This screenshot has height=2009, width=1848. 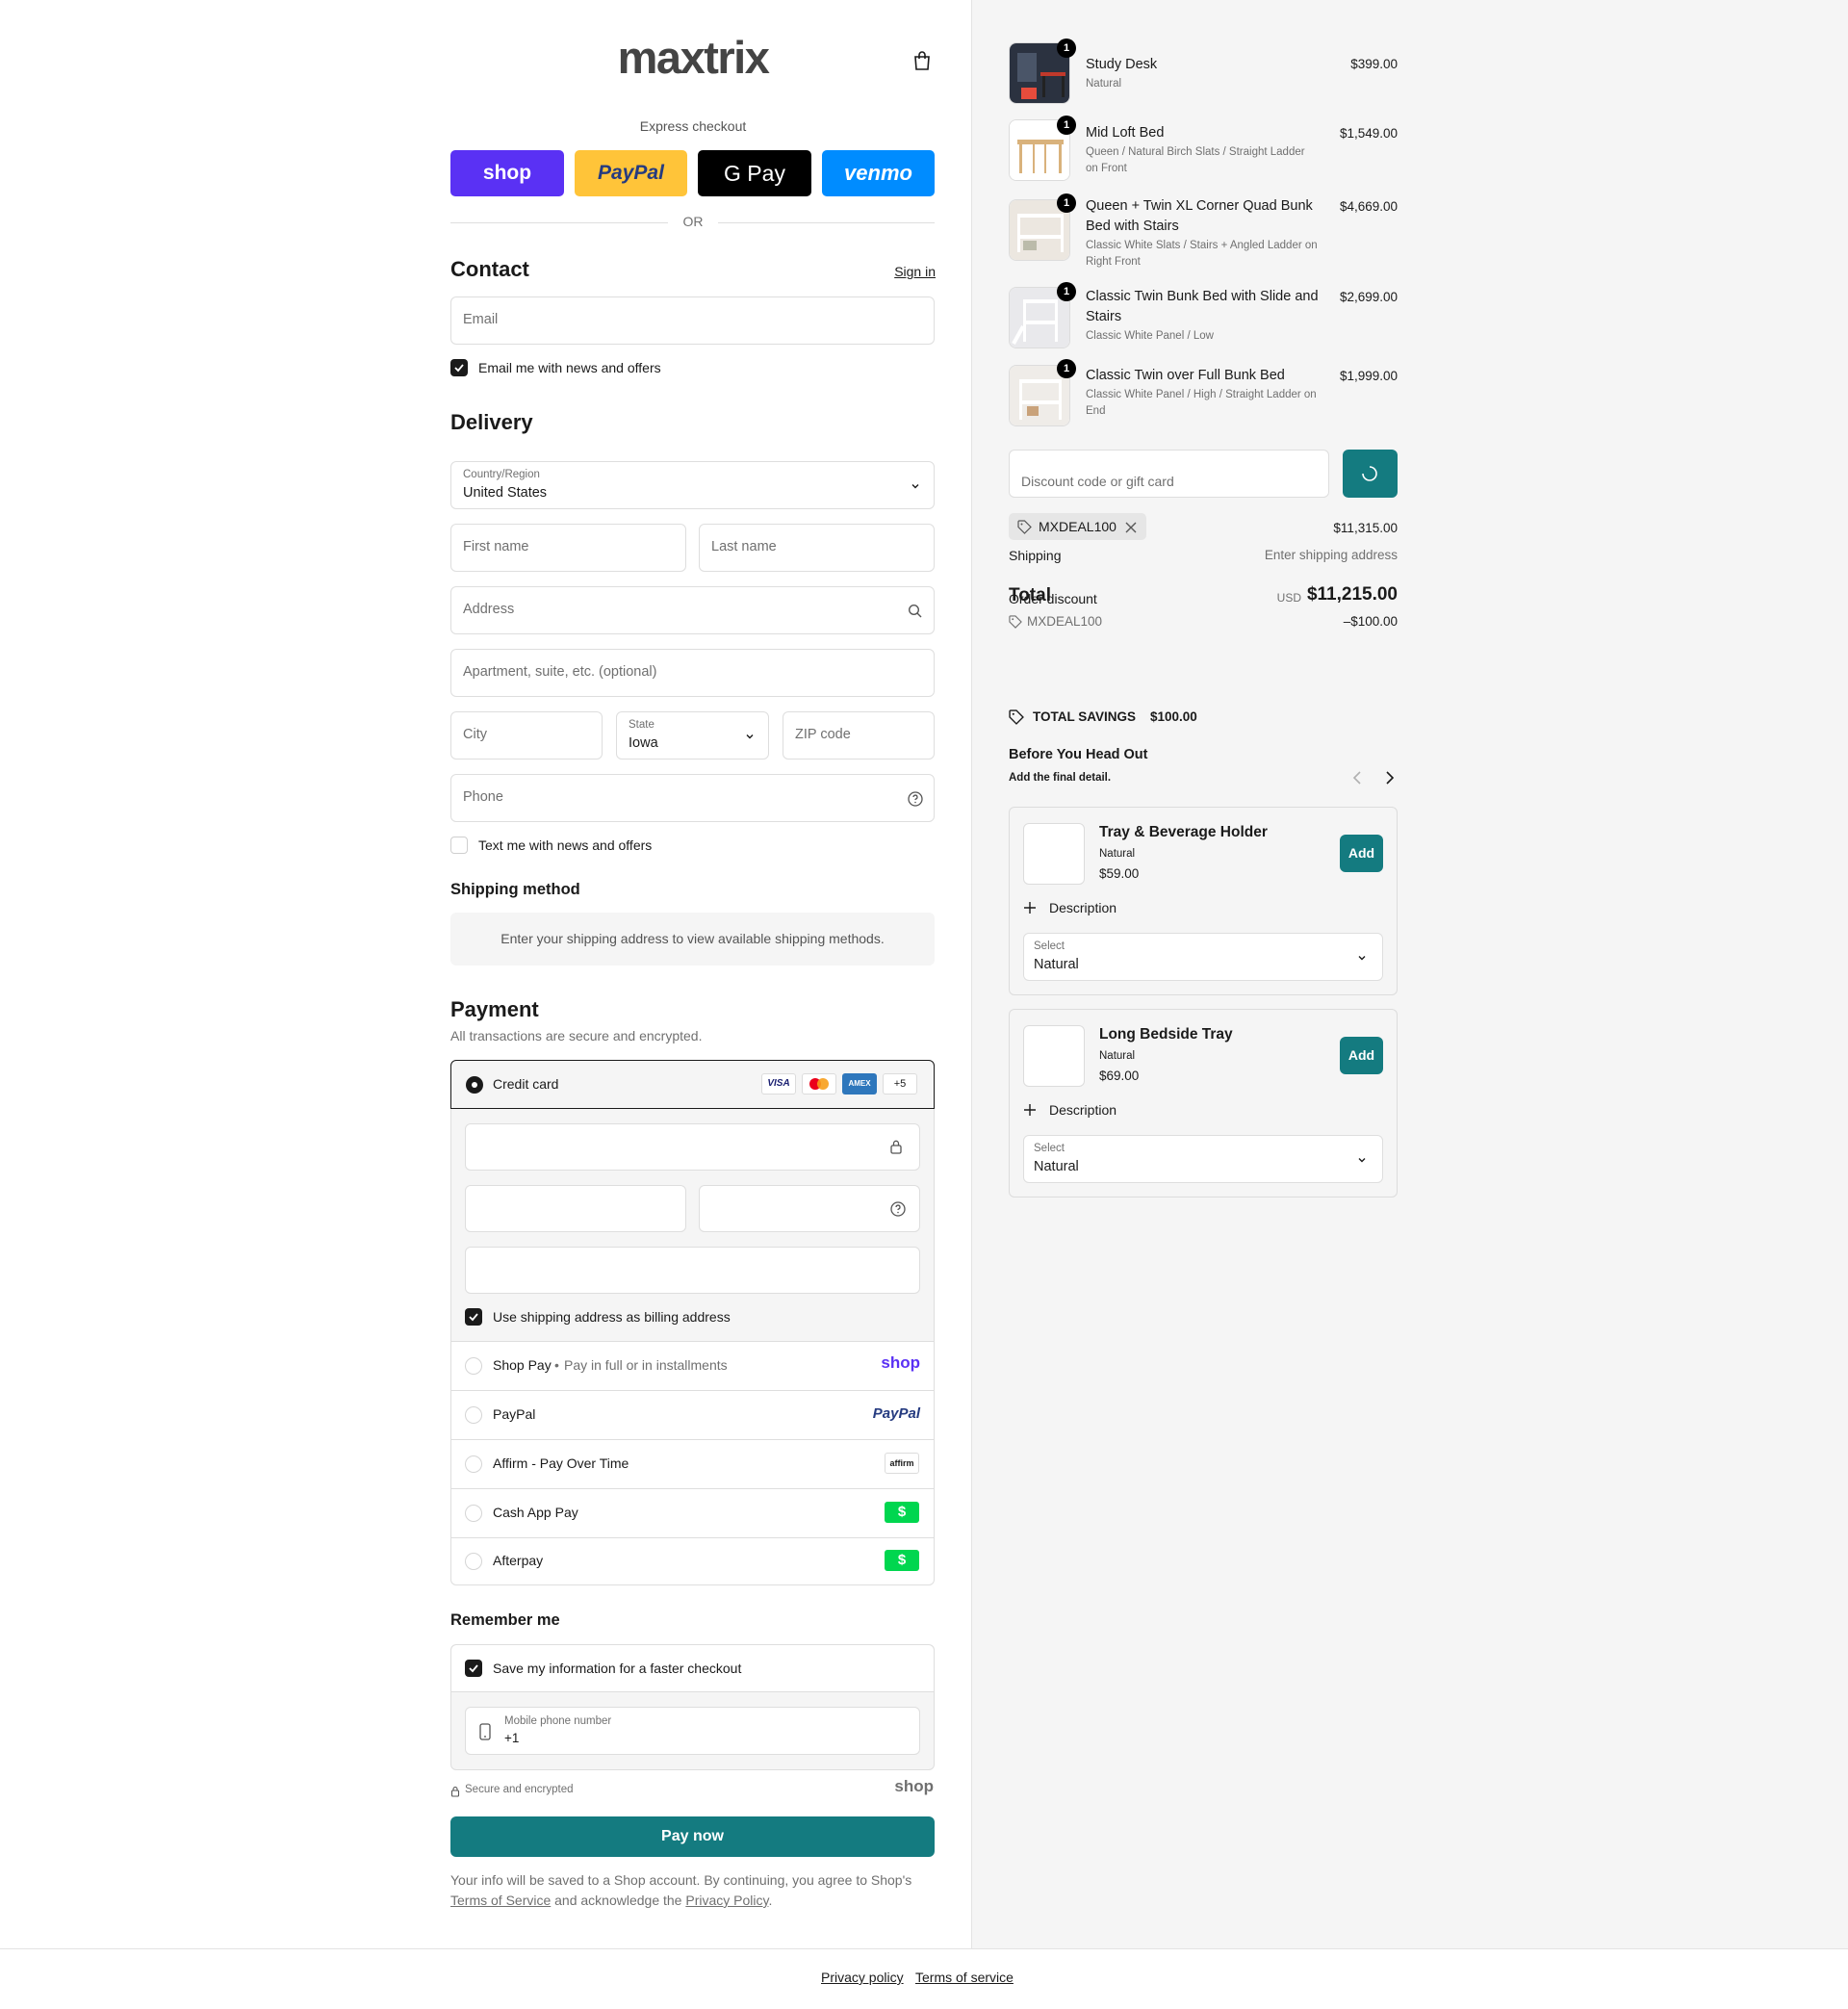 What do you see at coordinates (526, 735) in the screenshot?
I see `city-field: City` at bounding box center [526, 735].